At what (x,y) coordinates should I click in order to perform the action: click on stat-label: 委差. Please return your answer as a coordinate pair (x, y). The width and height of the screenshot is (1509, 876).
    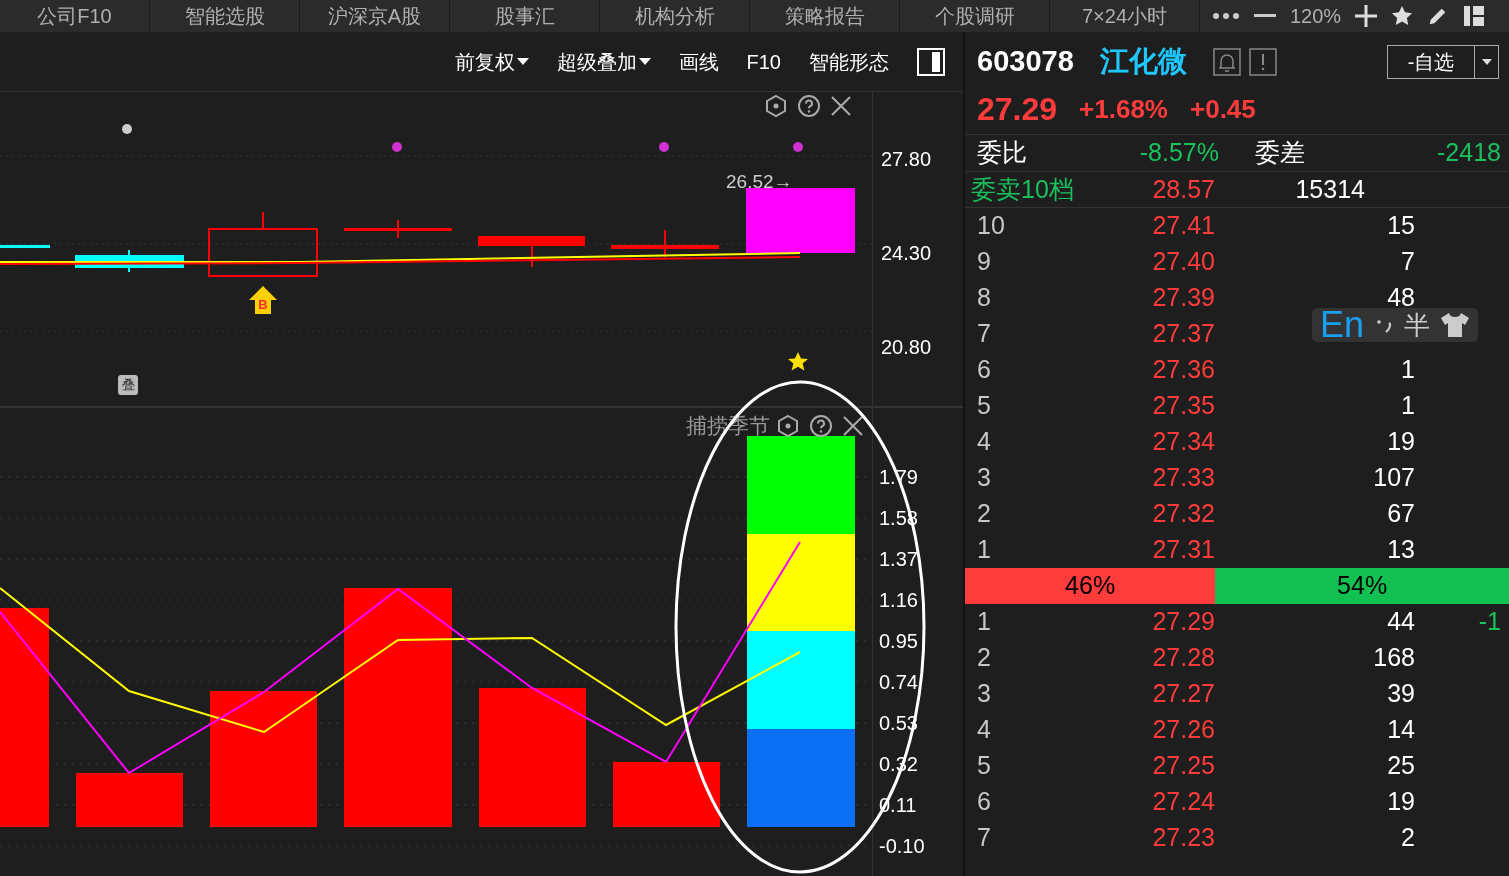
    Looking at the image, I should click on (1280, 153).